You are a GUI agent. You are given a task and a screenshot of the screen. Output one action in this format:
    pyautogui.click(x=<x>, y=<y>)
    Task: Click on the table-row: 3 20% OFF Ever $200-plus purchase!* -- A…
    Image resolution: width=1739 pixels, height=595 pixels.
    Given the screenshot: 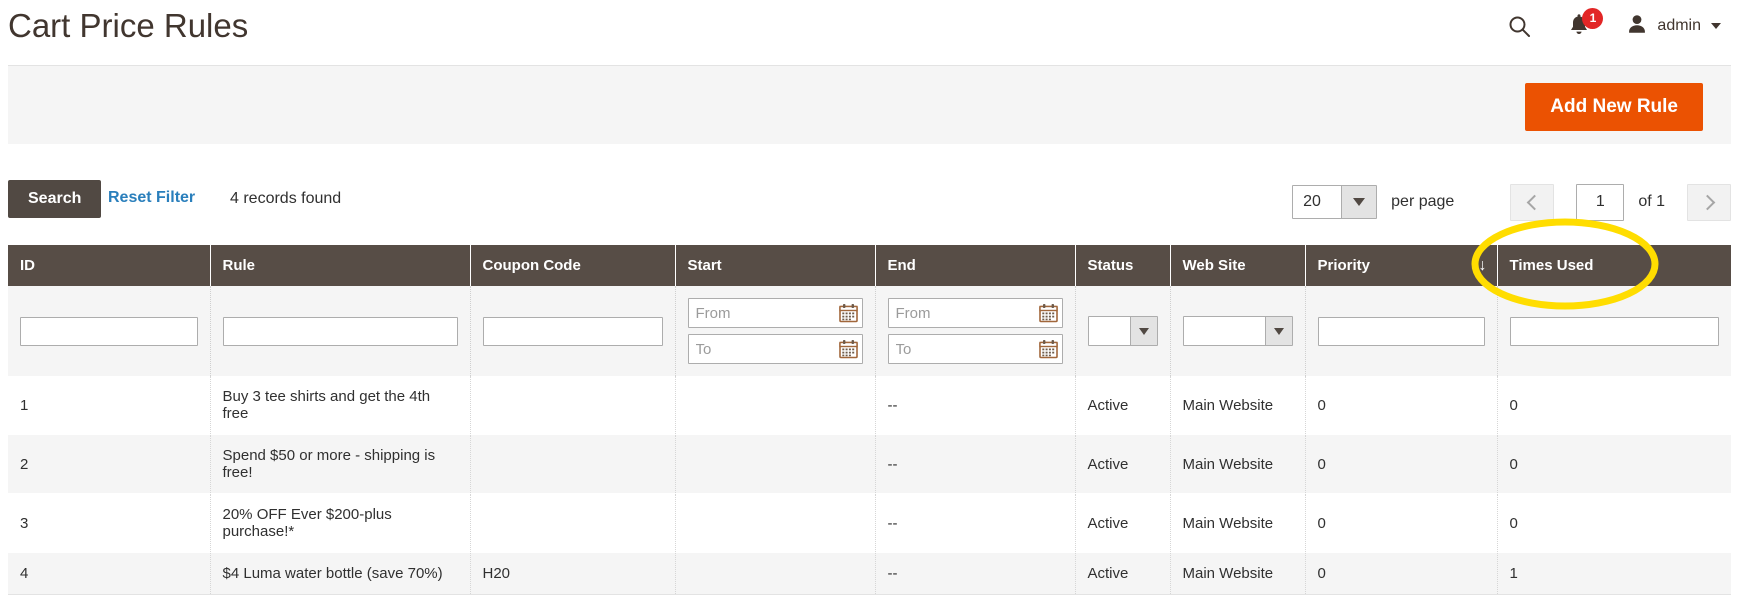 What is the action you would take?
    pyautogui.click(x=869, y=523)
    